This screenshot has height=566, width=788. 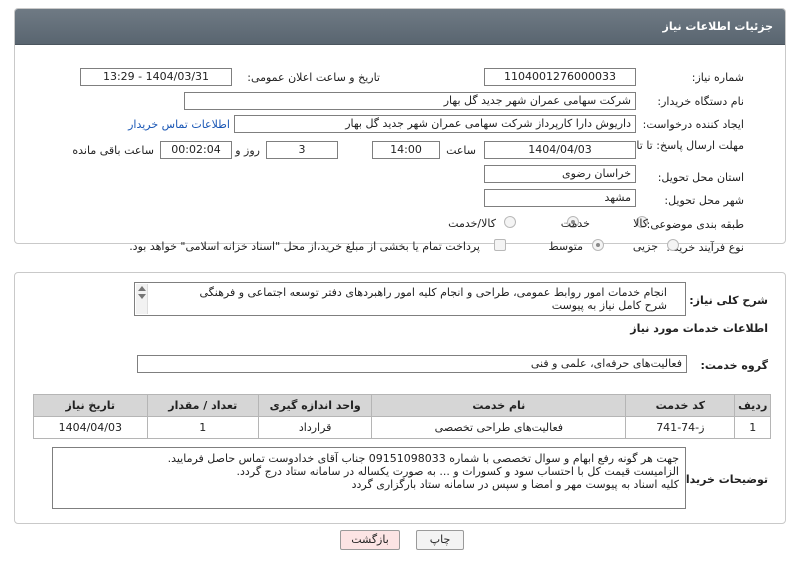 What do you see at coordinates (565, 246) in the screenshot?
I see `process-medium-label: متوسط` at bounding box center [565, 246].